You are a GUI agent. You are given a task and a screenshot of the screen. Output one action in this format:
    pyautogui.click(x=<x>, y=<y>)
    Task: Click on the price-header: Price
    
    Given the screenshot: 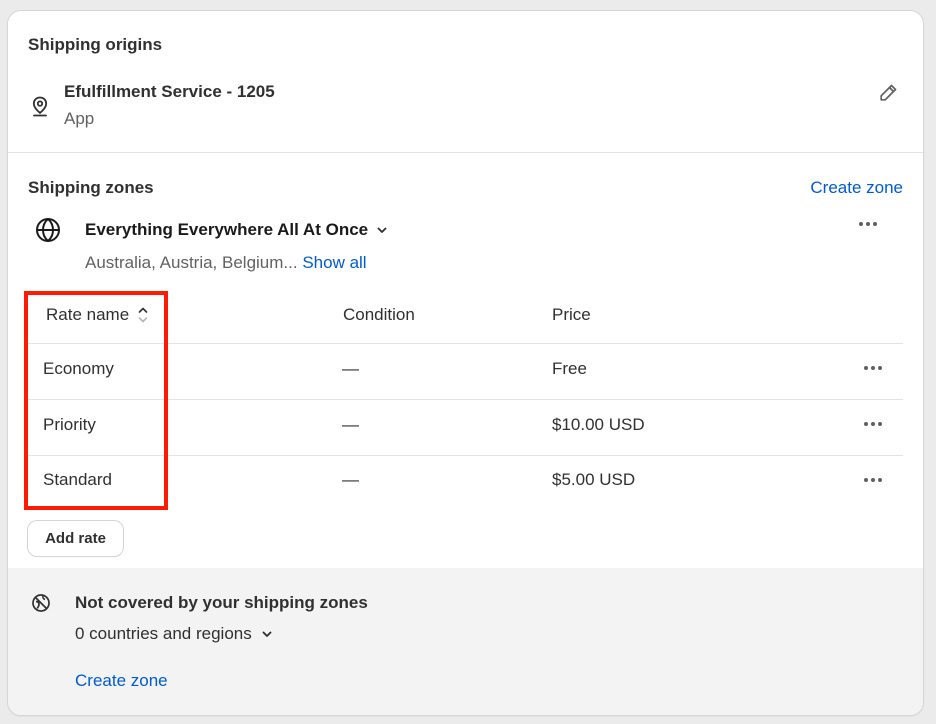 What is the action you would take?
    pyautogui.click(x=571, y=314)
    